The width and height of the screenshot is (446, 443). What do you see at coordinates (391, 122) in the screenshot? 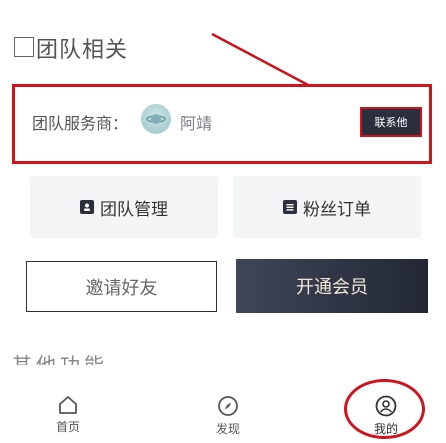
I see `contact-button: 联系他` at bounding box center [391, 122].